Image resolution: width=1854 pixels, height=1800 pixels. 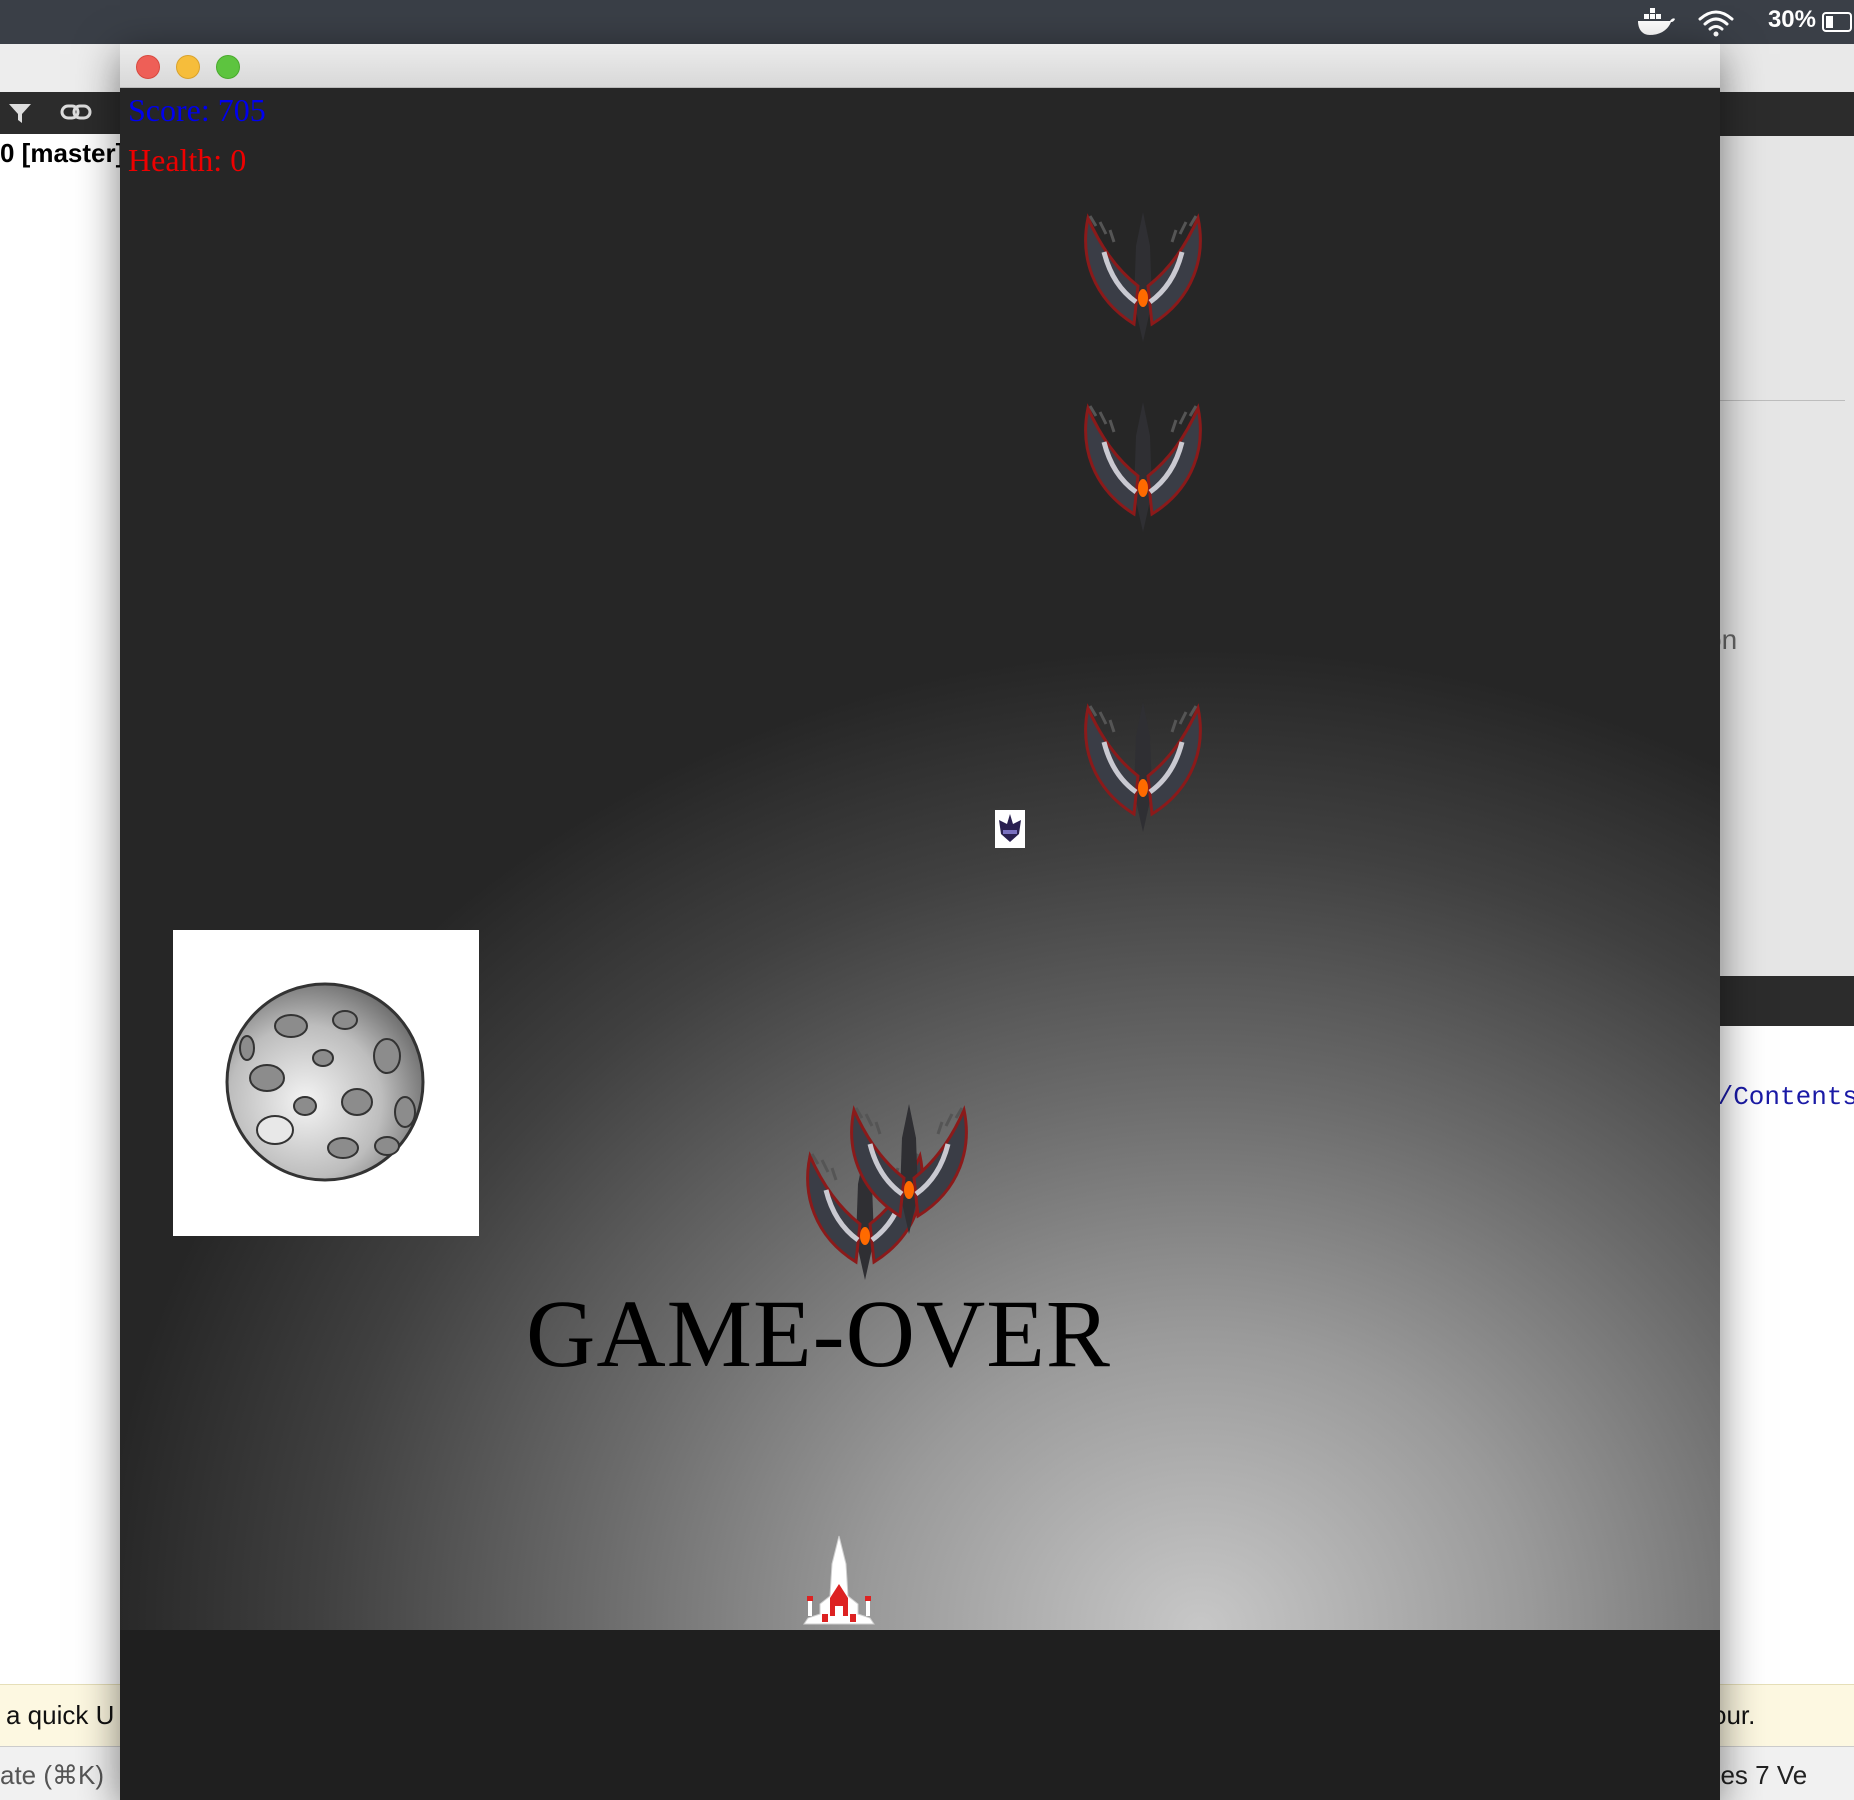 What do you see at coordinates (62, 922) in the screenshot?
I see `background-window-left` at bounding box center [62, 922].